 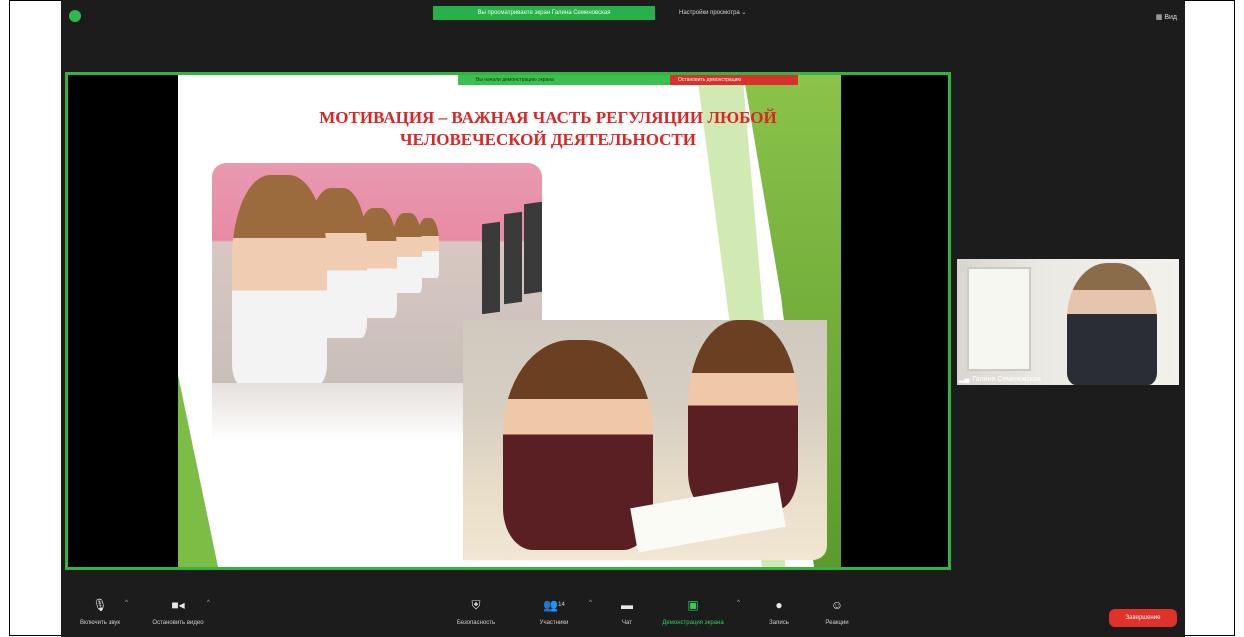 I want to click on reactions-icon: ☺, so click(x=837, y=605).